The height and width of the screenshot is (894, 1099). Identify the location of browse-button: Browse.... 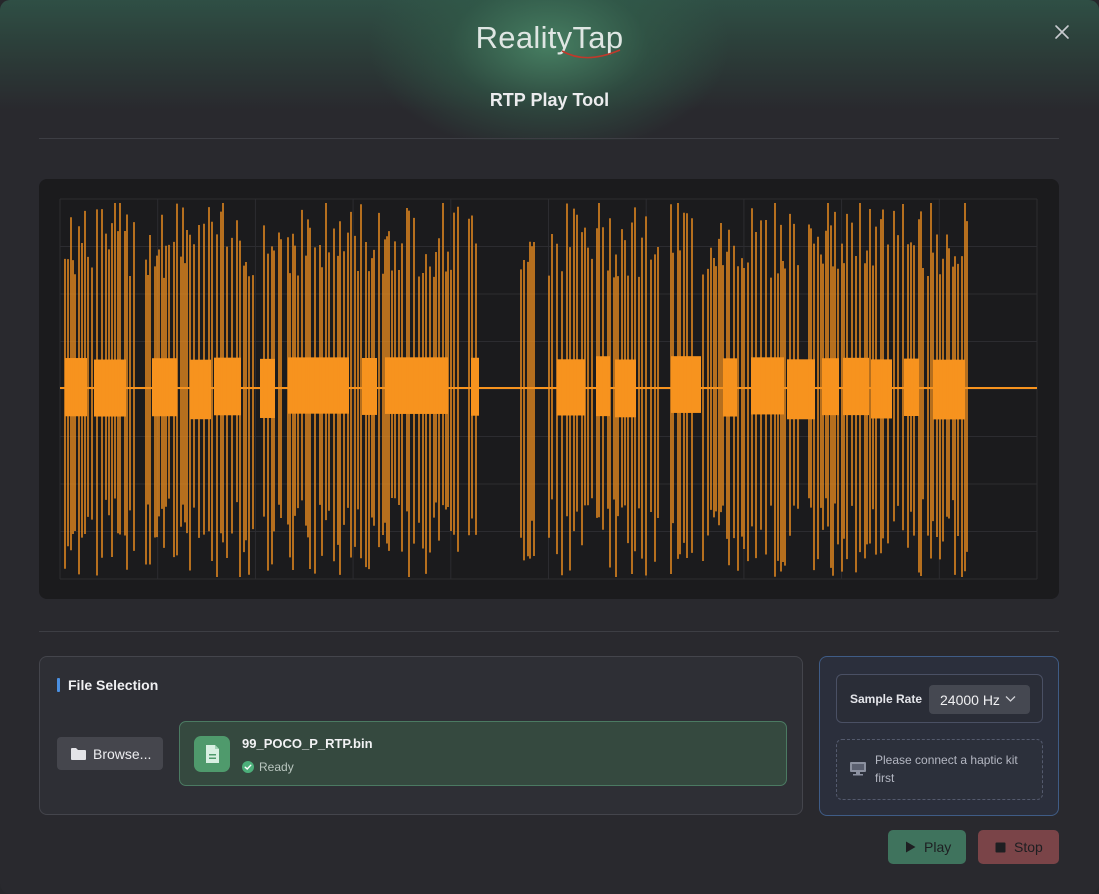
(110, 753).